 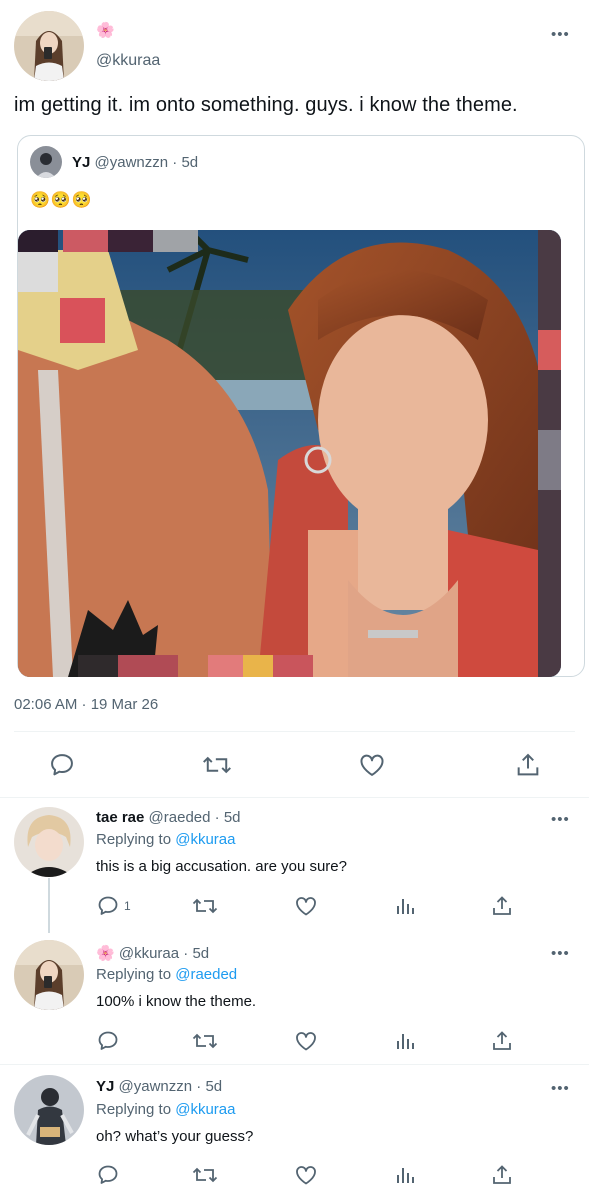 I want to click on reply-author-name: YJ, so click(x=105, y=1086).